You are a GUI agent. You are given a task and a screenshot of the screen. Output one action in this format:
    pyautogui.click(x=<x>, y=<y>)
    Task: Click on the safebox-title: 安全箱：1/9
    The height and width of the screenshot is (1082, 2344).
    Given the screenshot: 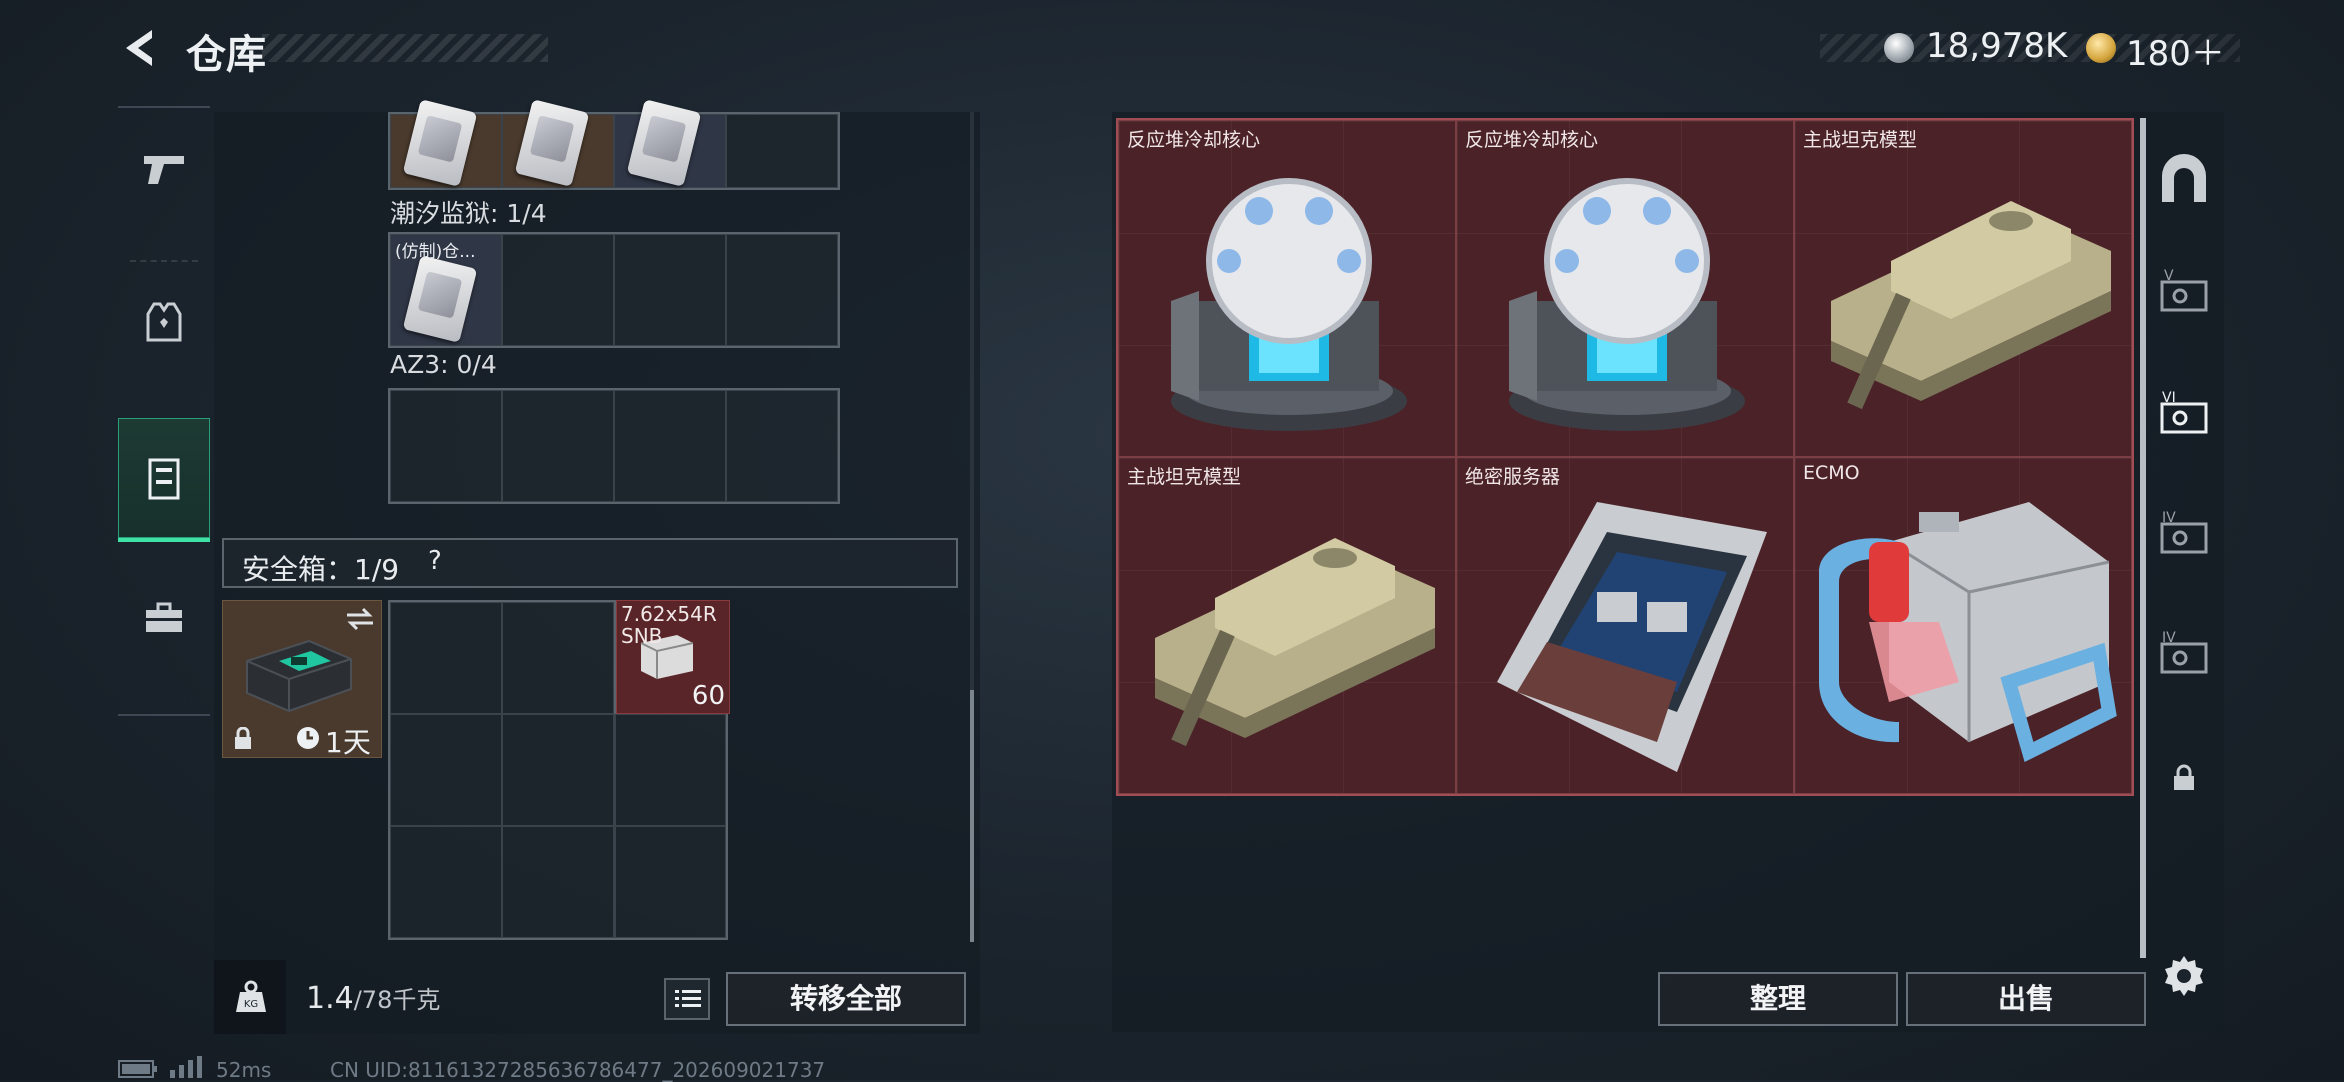 What is the action you would take?
    pyautogui.click(x=321, y=569)
    